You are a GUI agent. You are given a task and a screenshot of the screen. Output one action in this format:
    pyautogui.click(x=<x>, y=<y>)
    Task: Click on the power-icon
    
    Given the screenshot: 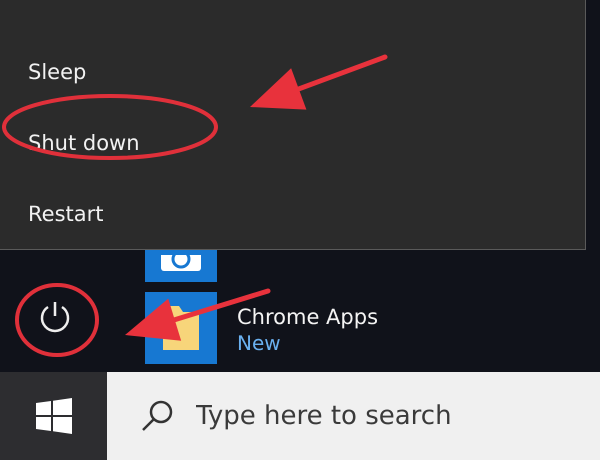 What is the action you would take?
    pyautogui.click(x=55, y=317)
    